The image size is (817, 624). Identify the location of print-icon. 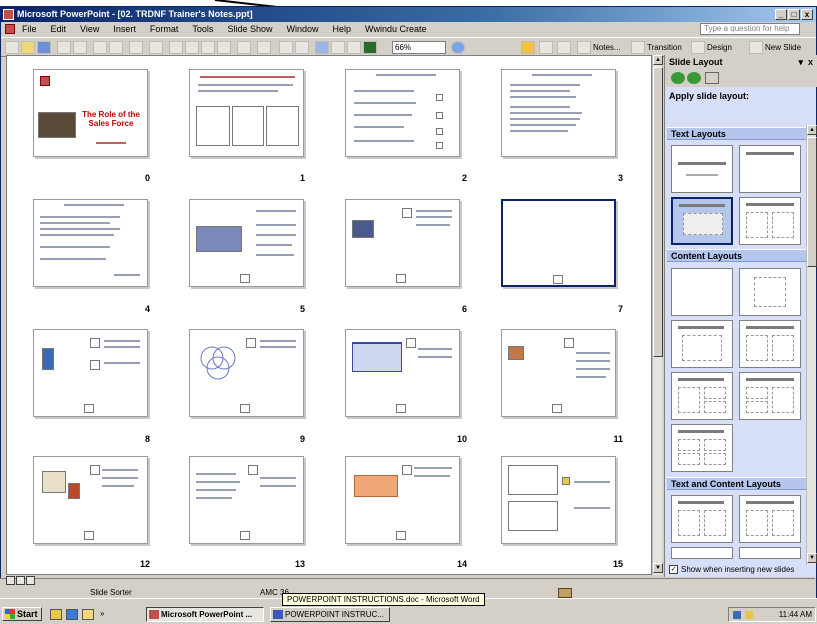
(100, 47).